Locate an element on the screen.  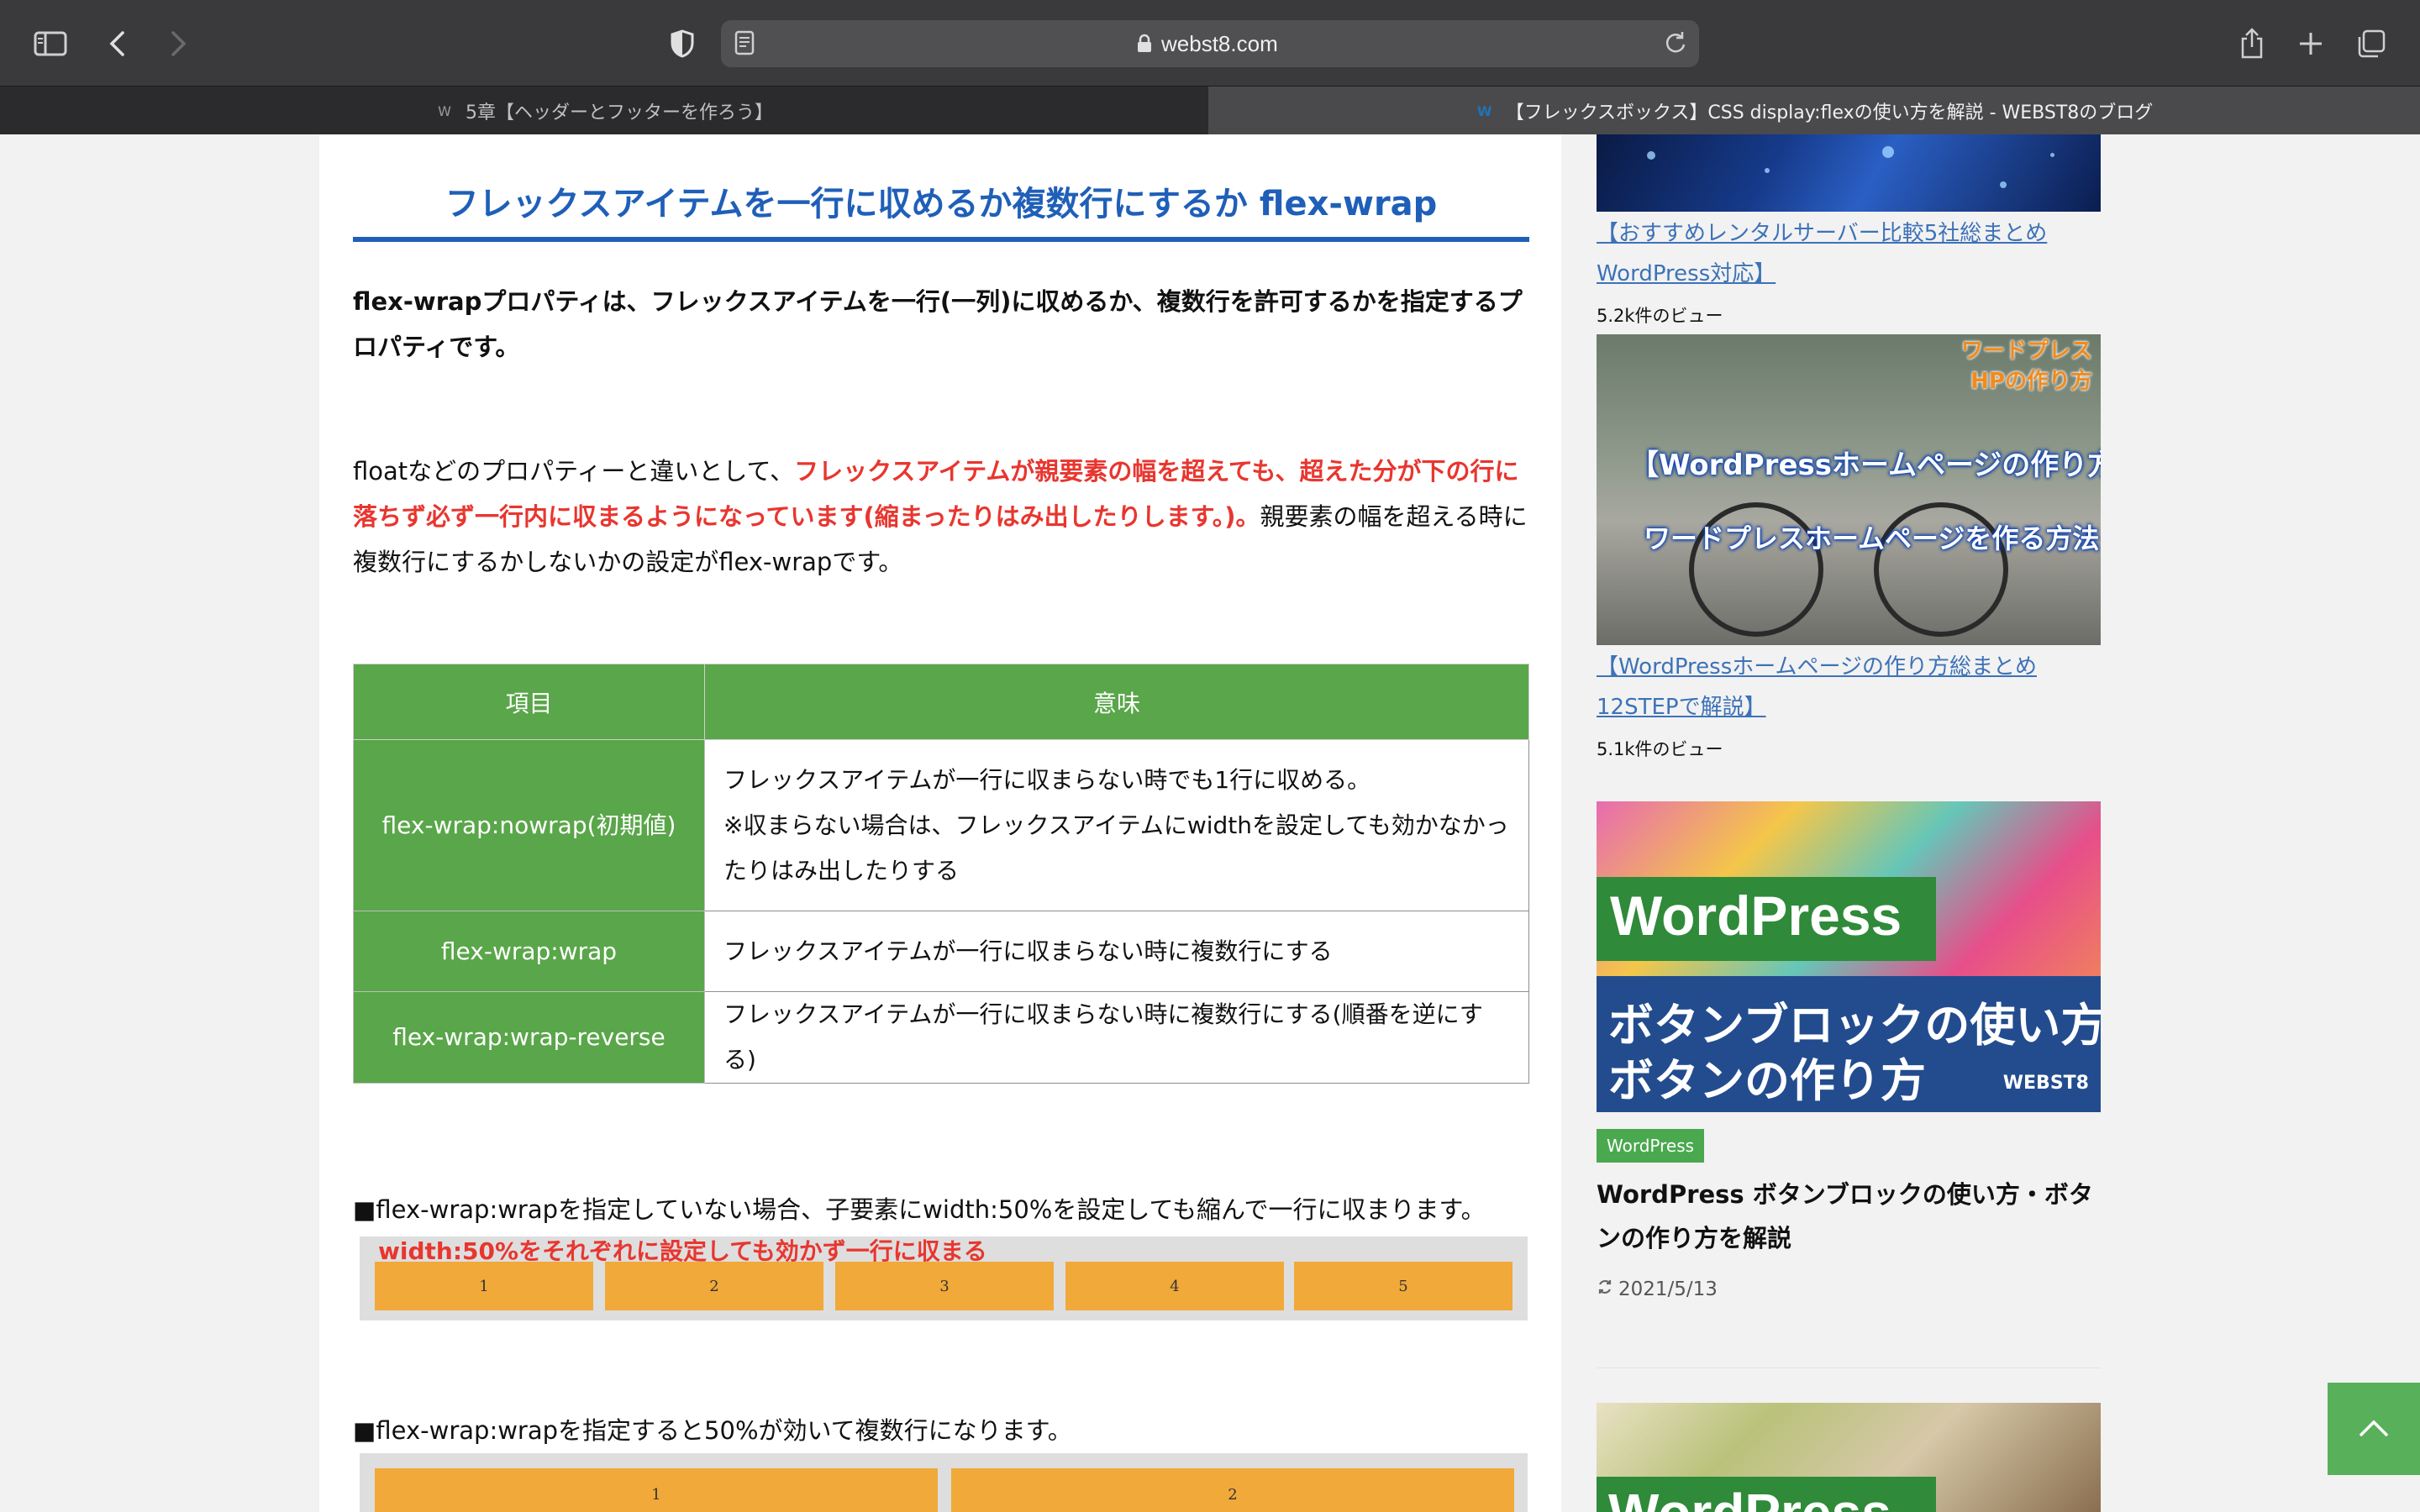
thumbnail-subtitle: ボタンの作り方 is located at coordinates (1767, 1080).